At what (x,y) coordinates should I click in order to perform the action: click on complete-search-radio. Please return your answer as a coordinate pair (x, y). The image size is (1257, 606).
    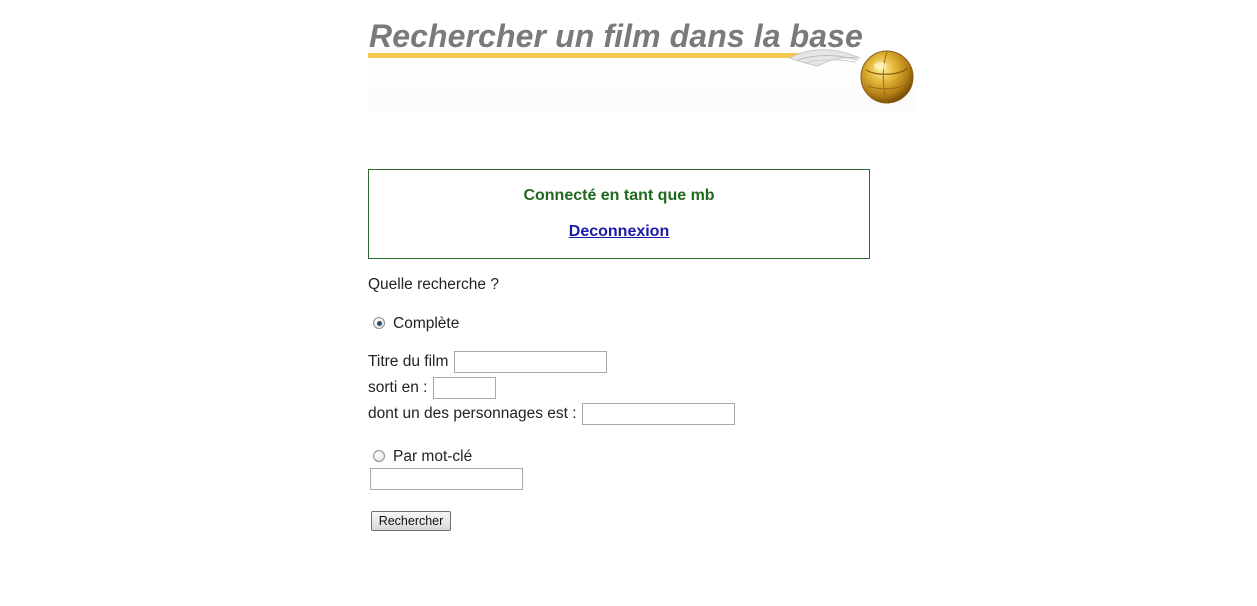
    Looking at the image, I should click on (379, 323).